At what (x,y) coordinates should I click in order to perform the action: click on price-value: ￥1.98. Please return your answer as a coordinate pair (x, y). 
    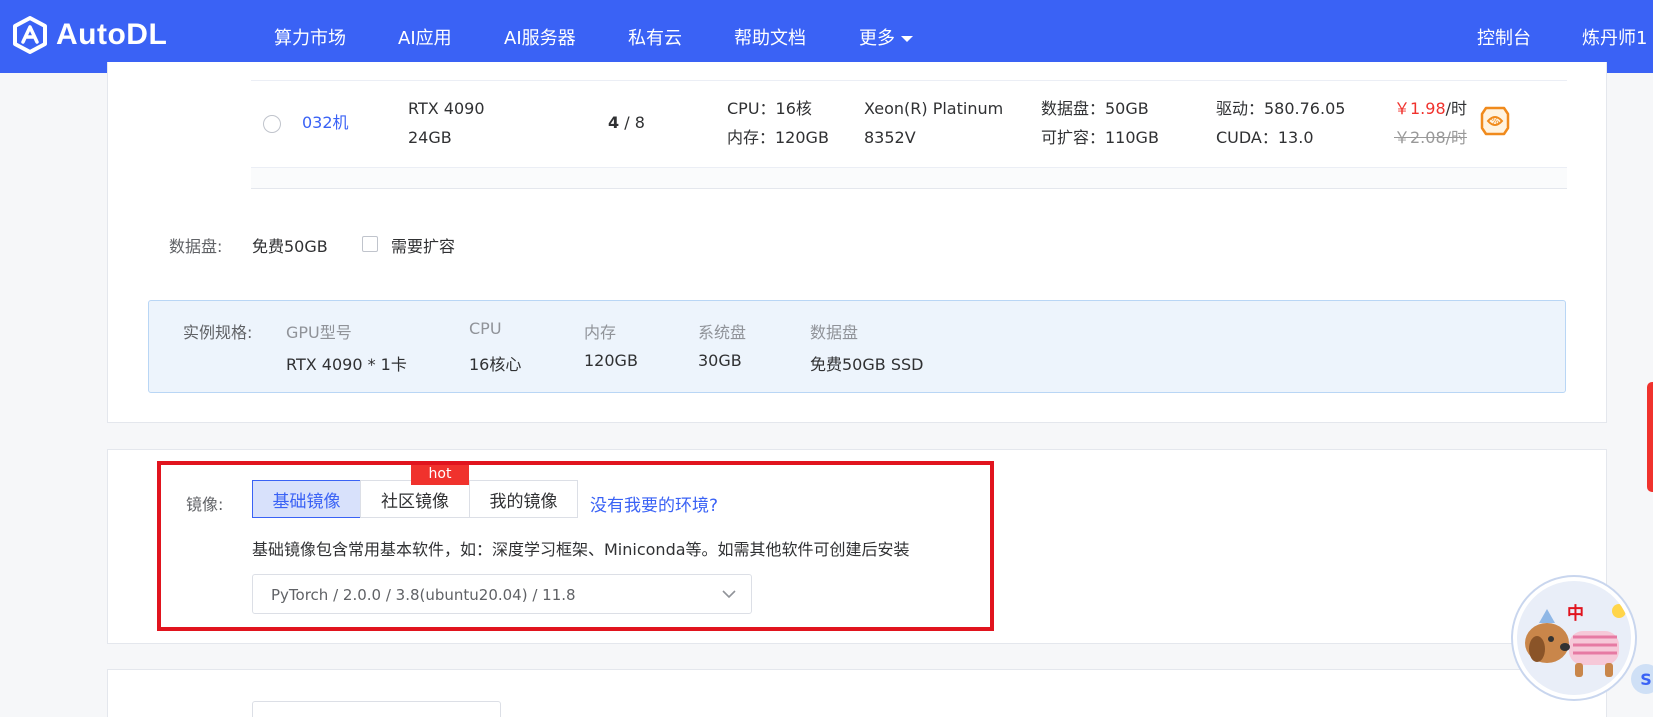
    Looking at the image, I should click on (1420, 108).